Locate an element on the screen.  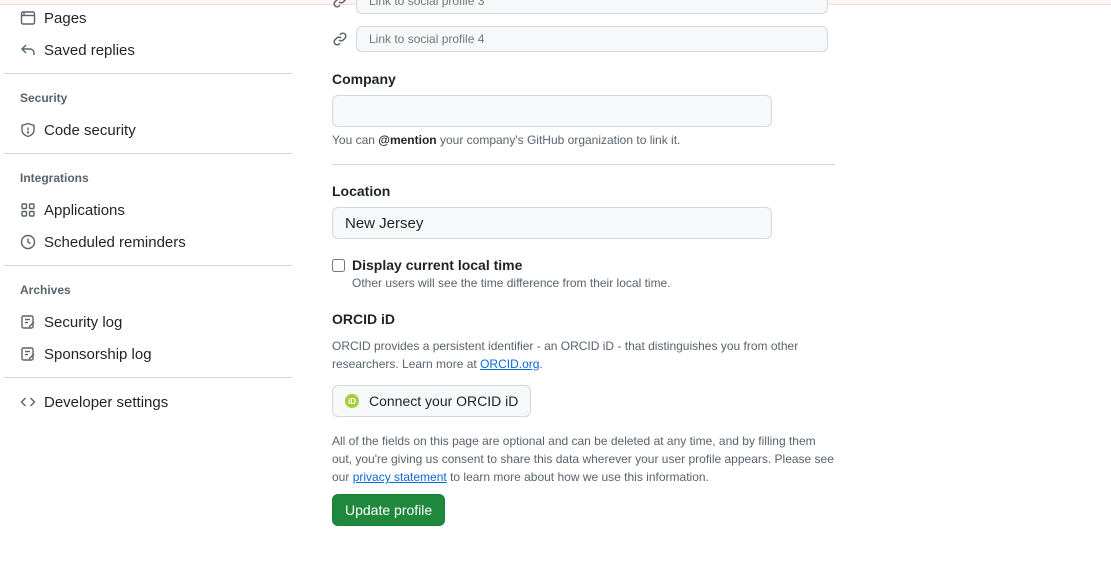
sidebar-item-applications: Applications is located at coordinates (72, 210).